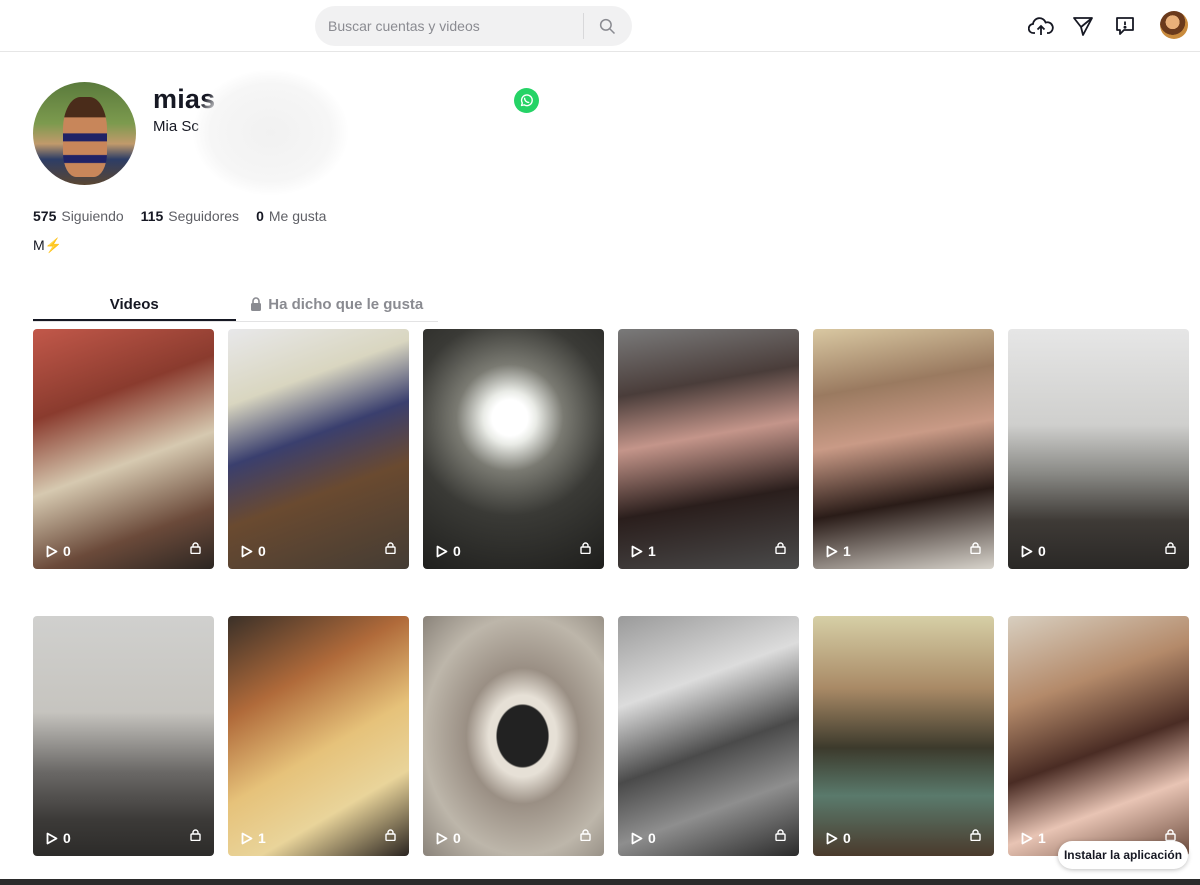 This screenshot has height=885, width=1200. I want to click on search-bar, so click(473, 26).